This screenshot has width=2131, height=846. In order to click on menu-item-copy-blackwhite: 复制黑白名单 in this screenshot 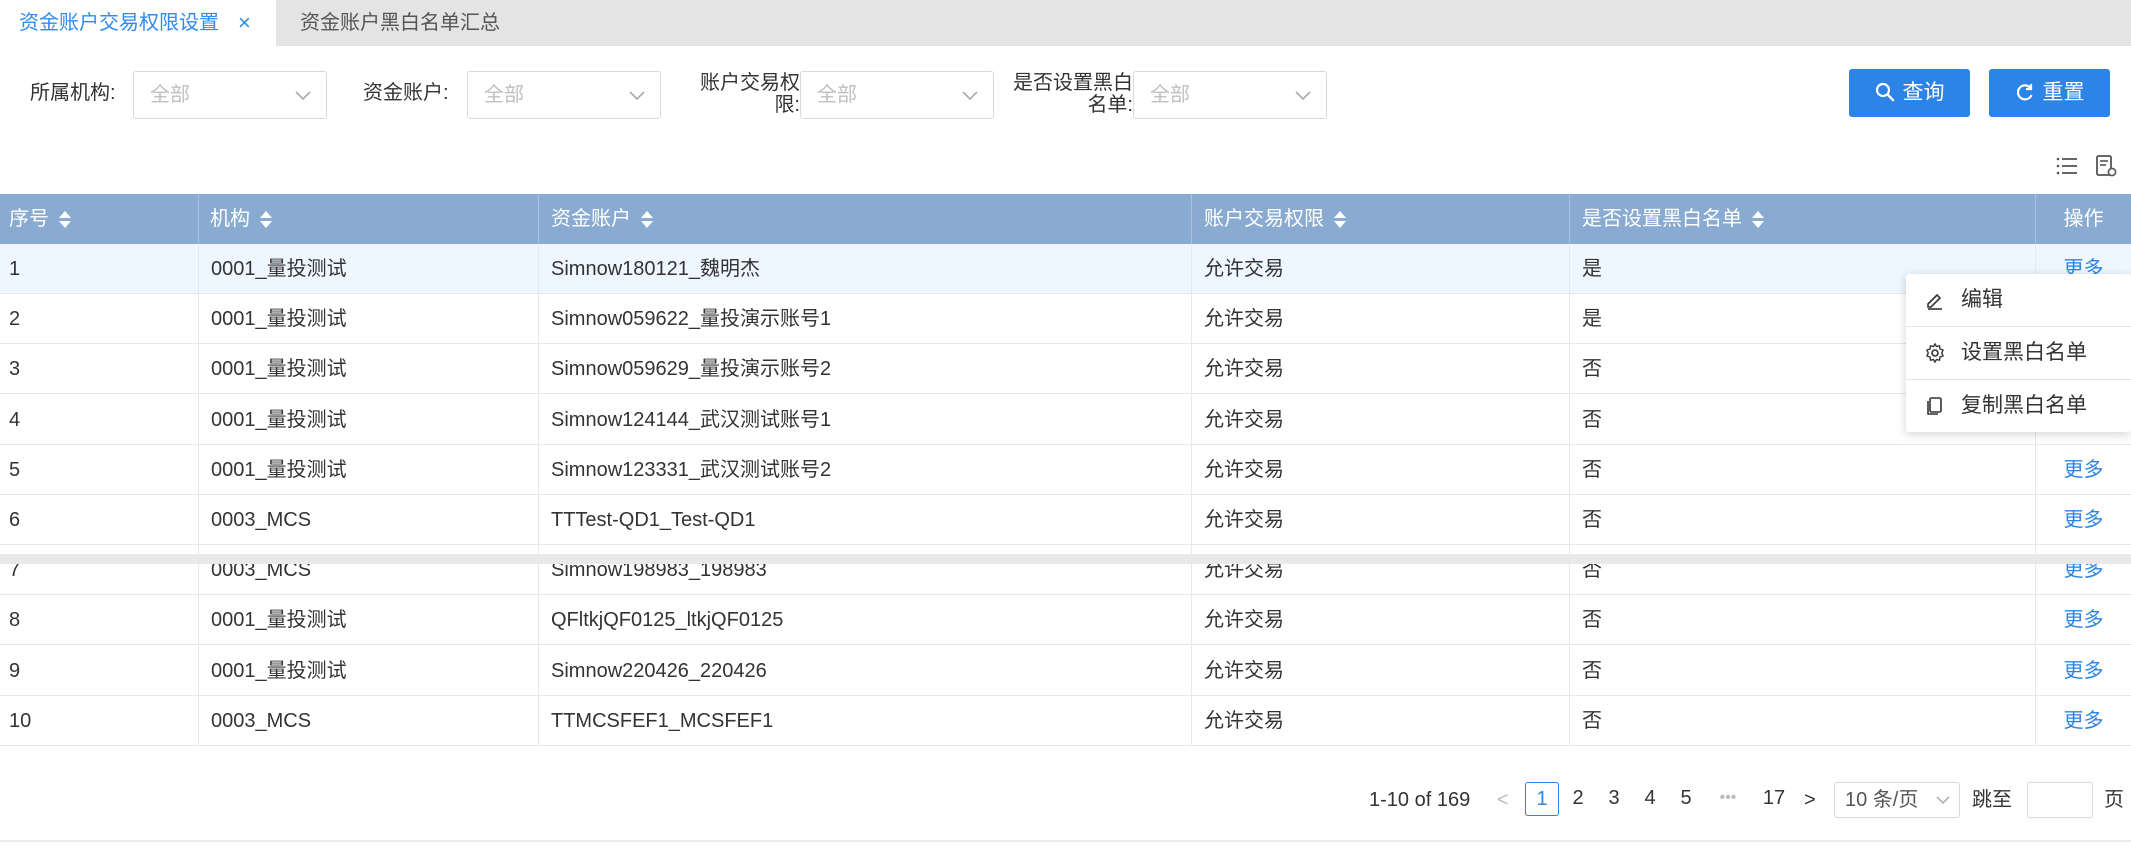, I will do `click(2018, 406)`.